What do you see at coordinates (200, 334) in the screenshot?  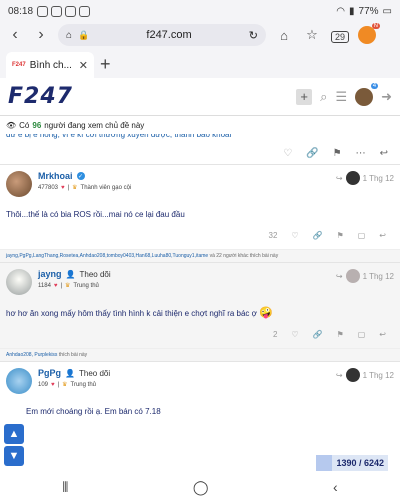 I see `post-actions: 2 ♡ 🔗 ⚑ ▢ ↩` at bounding box center [200, 334].